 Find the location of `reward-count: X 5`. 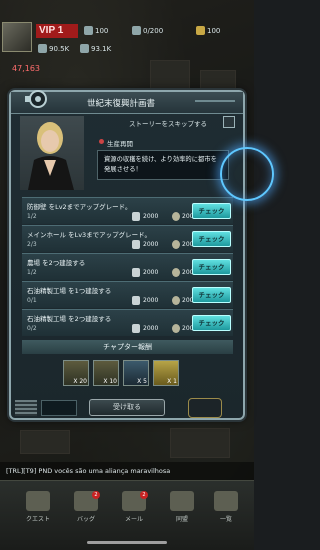

reward-count: X 5 is located at coordinates (142, 381).